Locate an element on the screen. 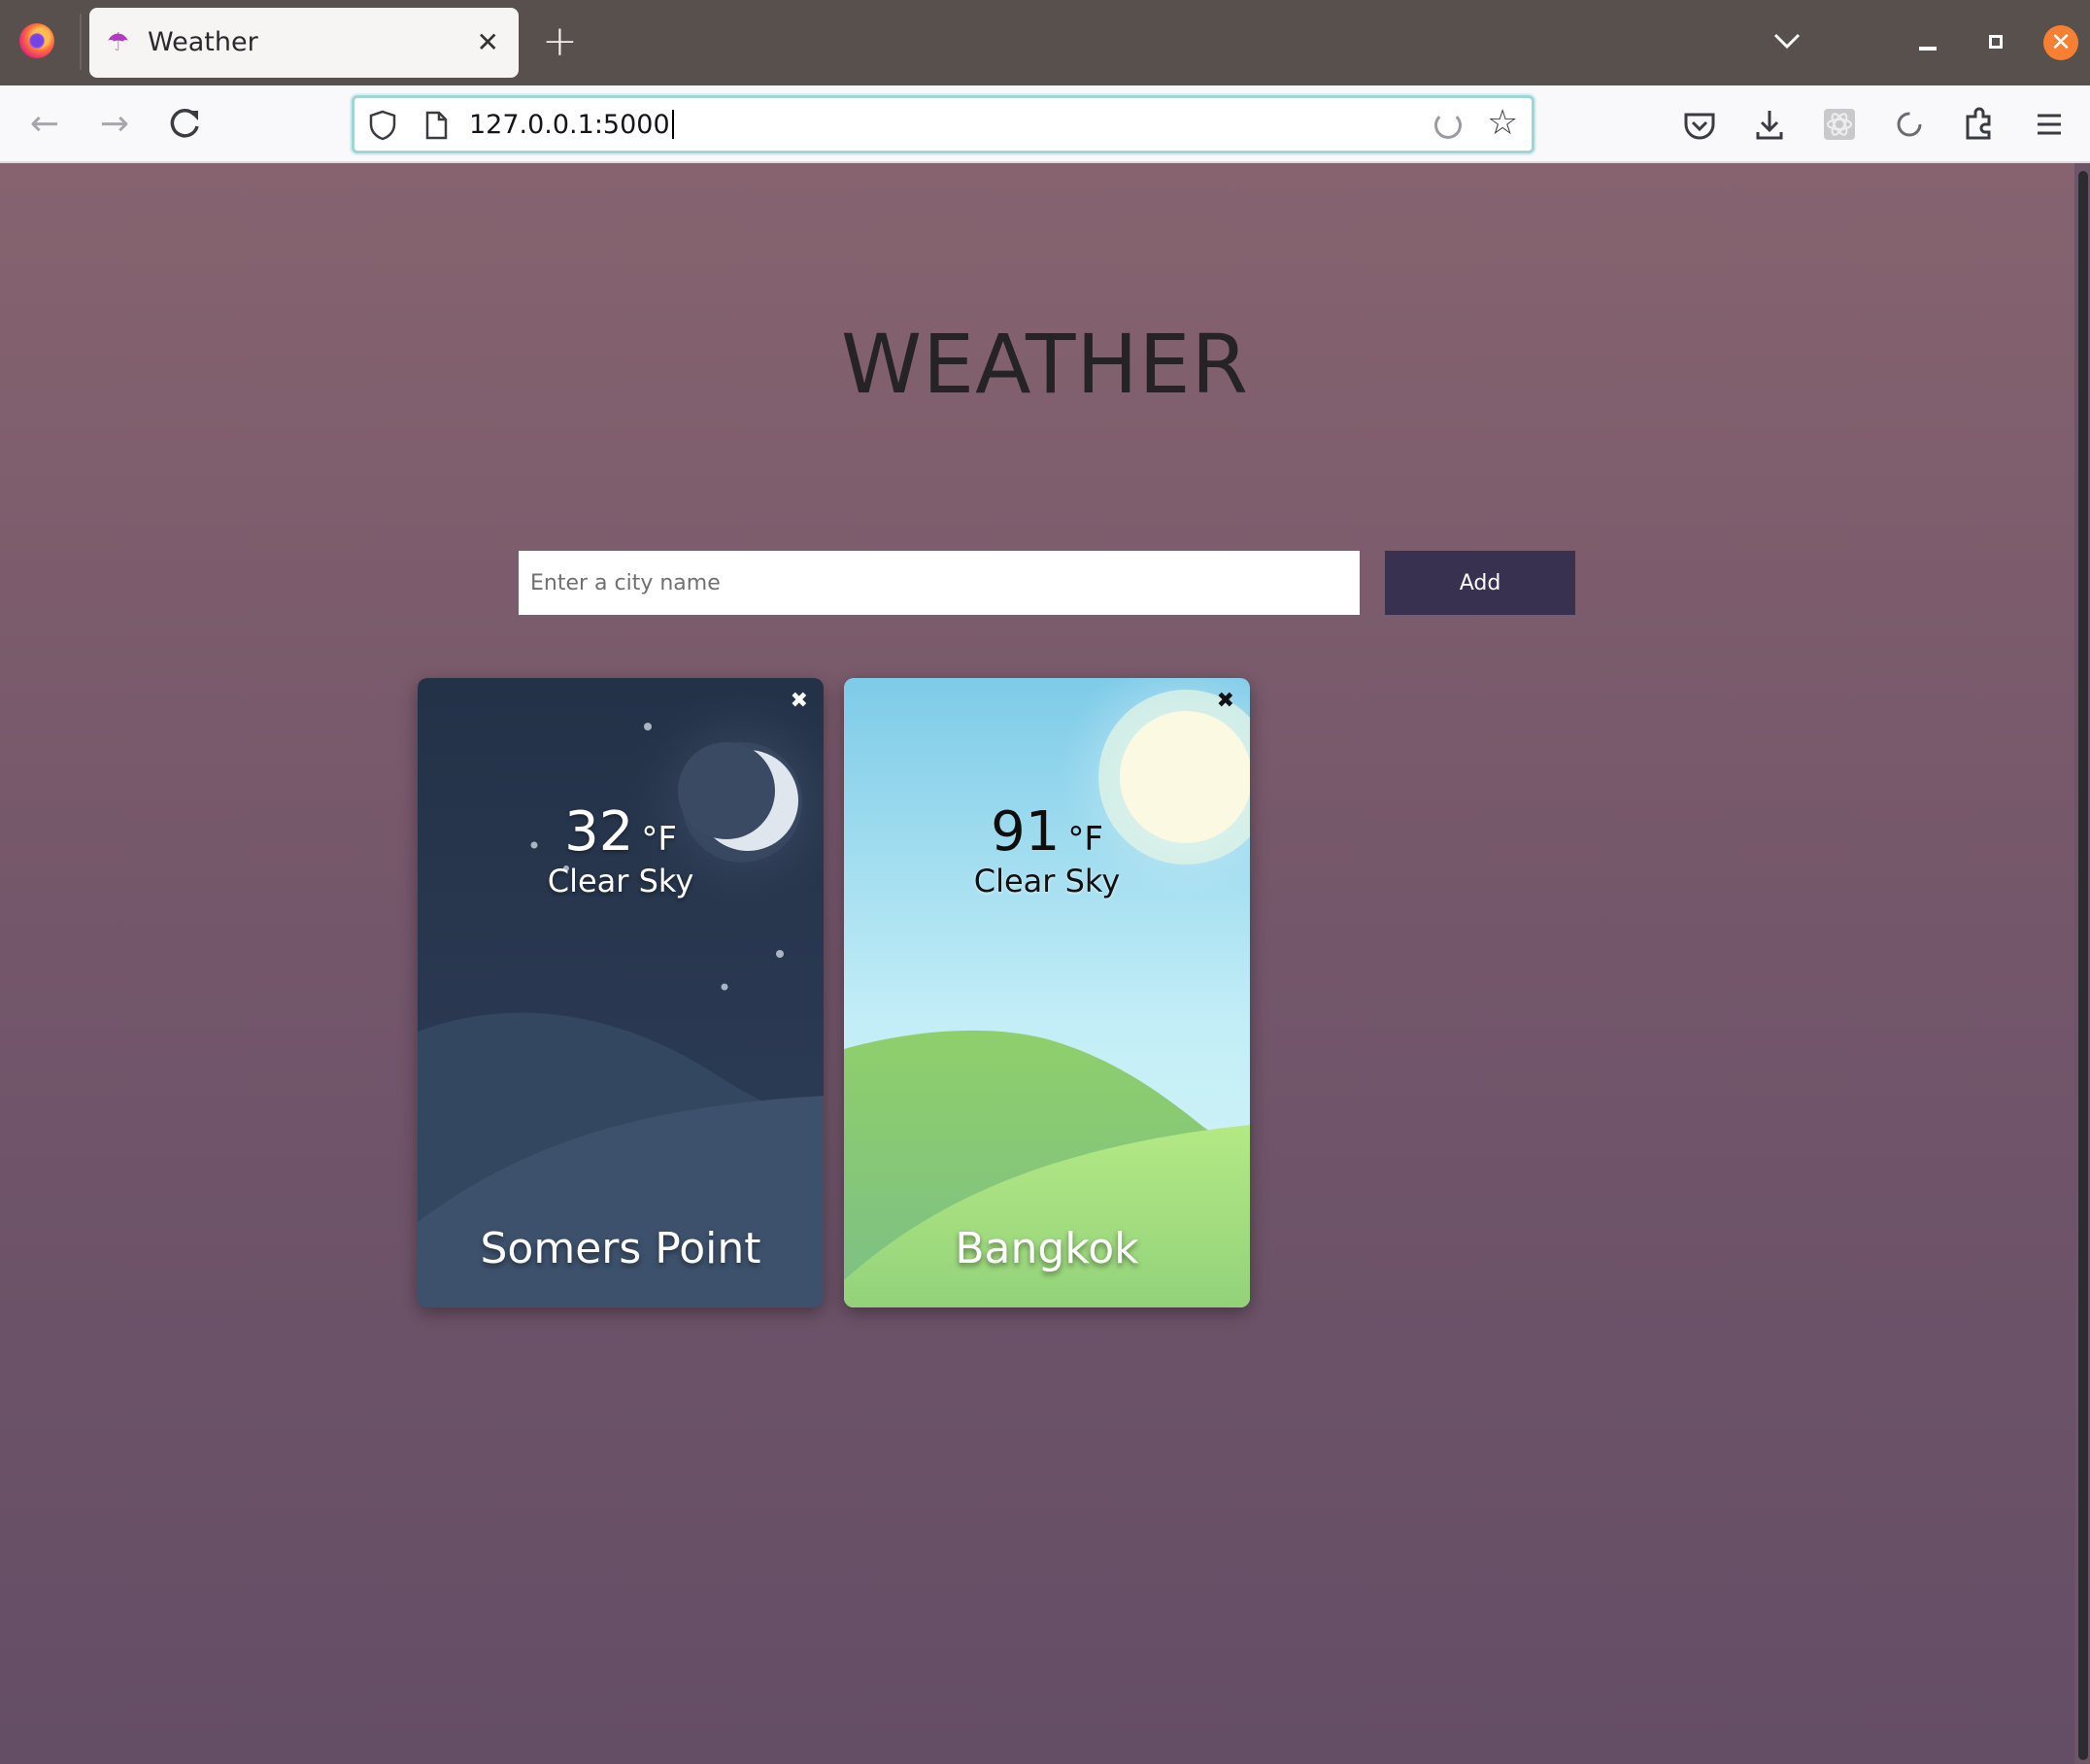 This screenshot has width=2090, height=1764. city-name: Bangkok is located at coordinates (1047, 1248).